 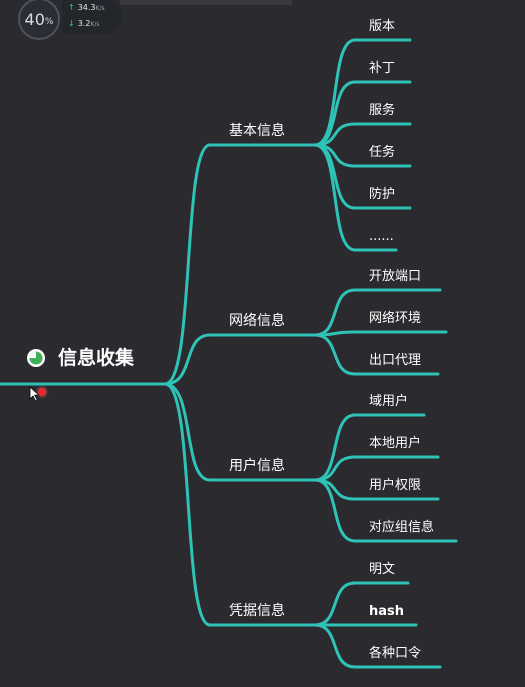 What do you see at coordinates (36, 358) in the screenshot?
I see `pie-progress-icon` at bounding box center [36, 358].